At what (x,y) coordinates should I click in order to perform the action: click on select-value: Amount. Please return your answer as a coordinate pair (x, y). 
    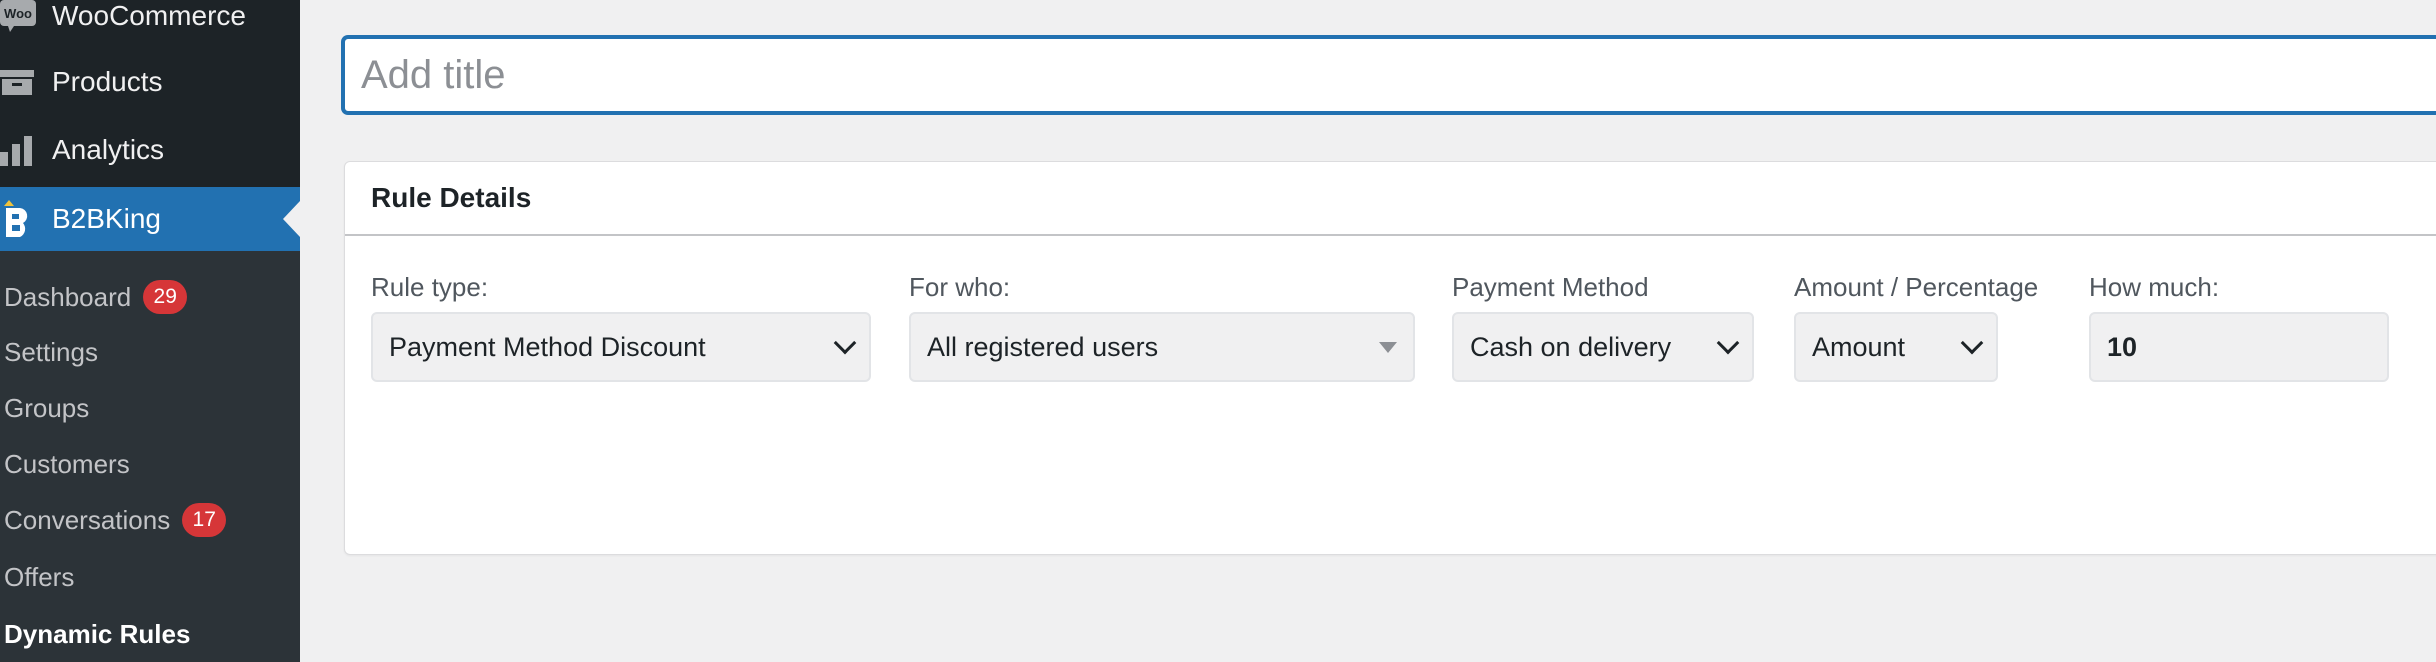
    Looking at the image, I should click on (1859, 346).